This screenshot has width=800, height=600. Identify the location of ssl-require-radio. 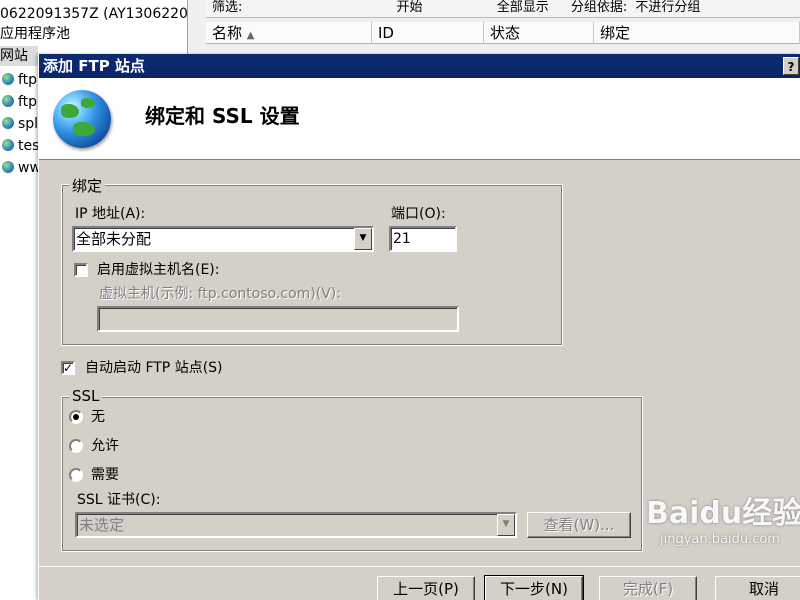
(76, 475).